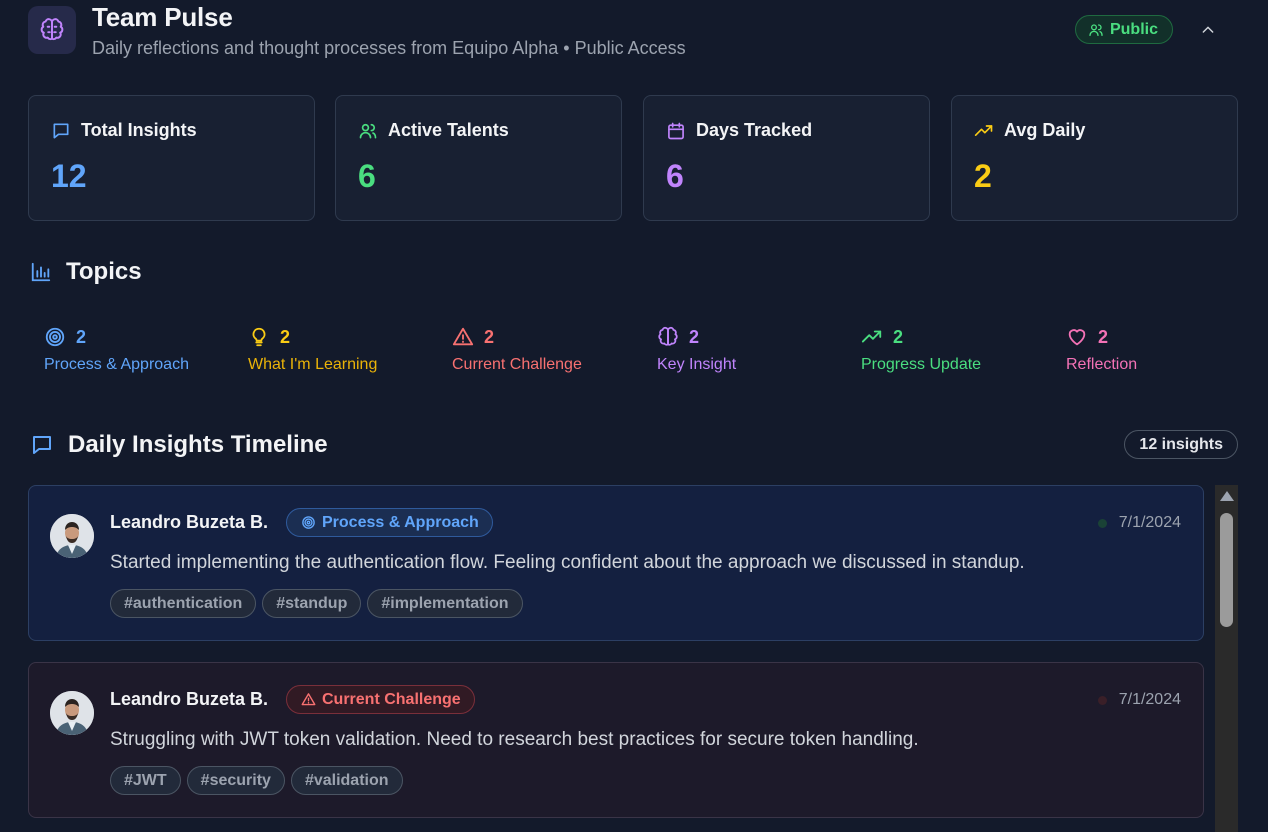 Image resolution: width=1268 pixels, height=832 pixels. I want to click on stat-label: Avg Daily, so click(1045, 130).